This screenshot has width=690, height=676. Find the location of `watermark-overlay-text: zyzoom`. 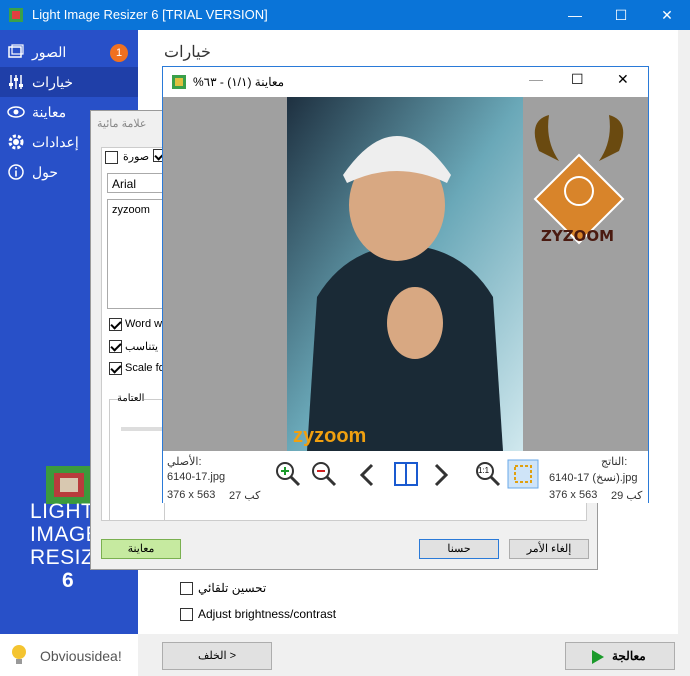

watermark-overlay-text: zyzoom is located at coordinates (330, 436).